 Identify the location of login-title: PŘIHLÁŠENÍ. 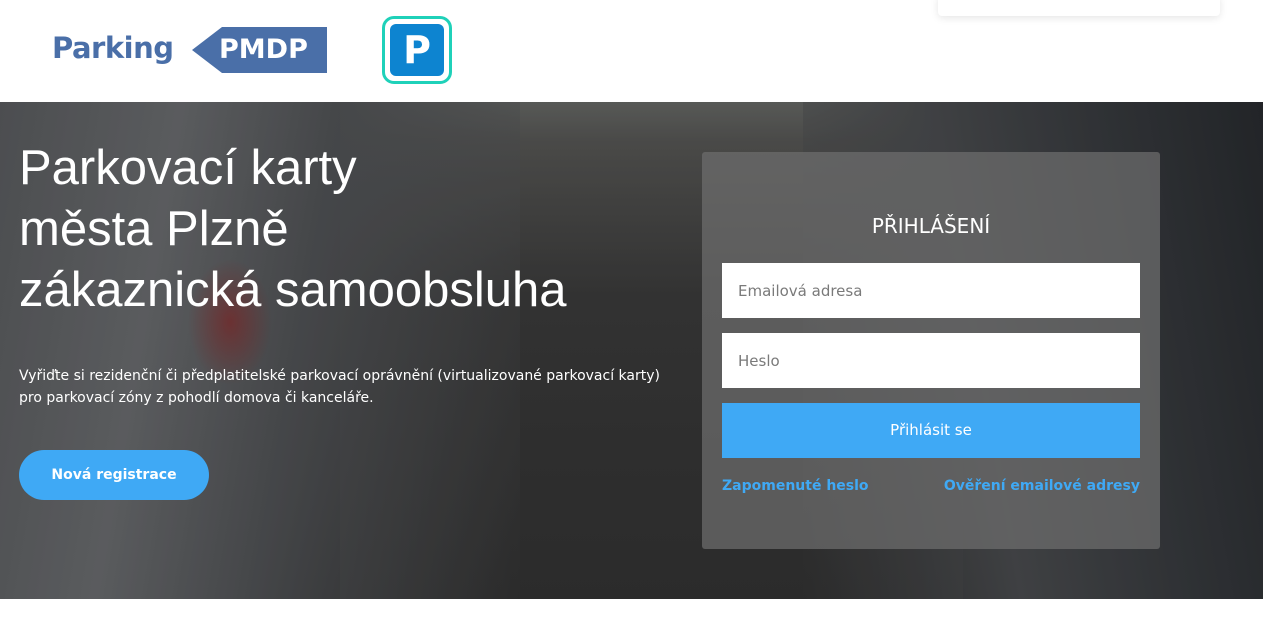
(931, 226).